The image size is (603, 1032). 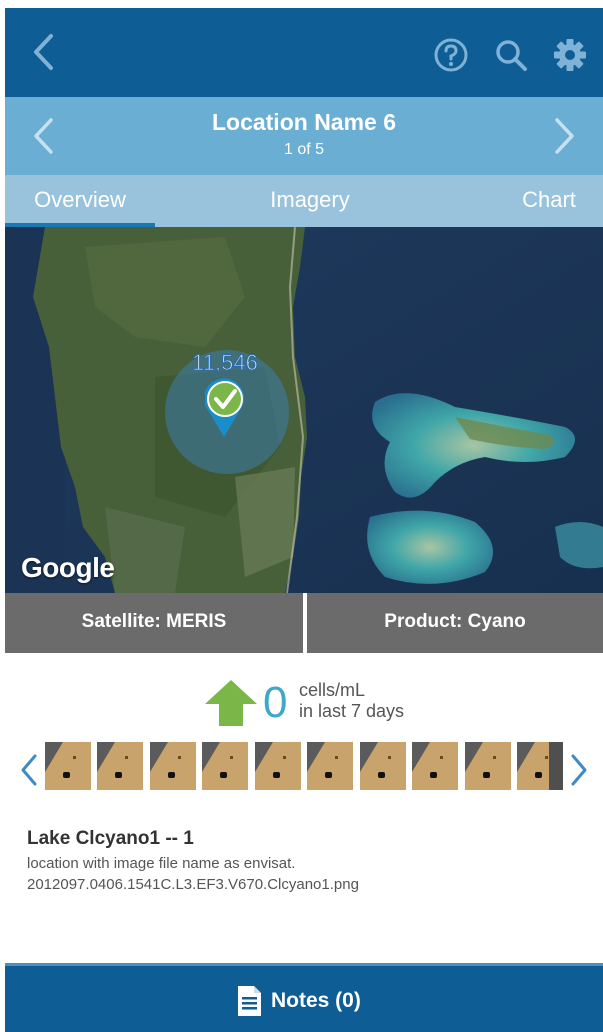 What do you see at coordinates (68, 567) in the screenshot?
I see `google-attribution: Google` at bounding box center [68, 567].